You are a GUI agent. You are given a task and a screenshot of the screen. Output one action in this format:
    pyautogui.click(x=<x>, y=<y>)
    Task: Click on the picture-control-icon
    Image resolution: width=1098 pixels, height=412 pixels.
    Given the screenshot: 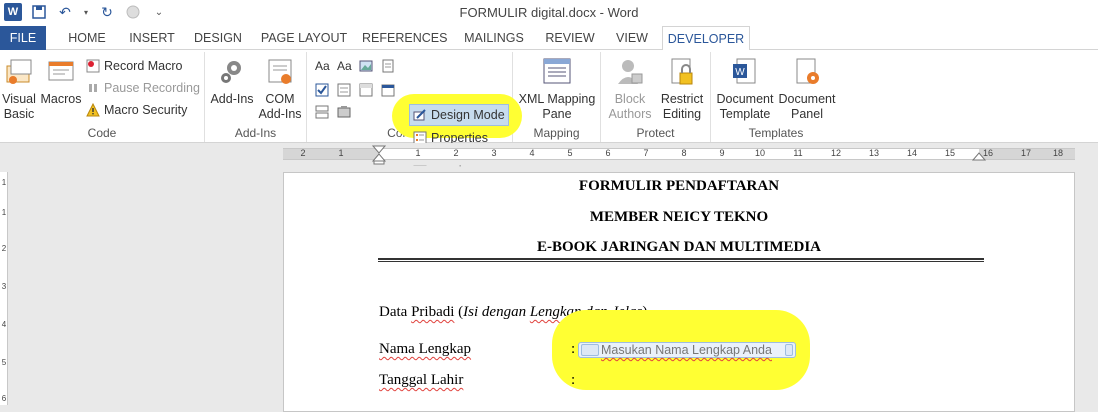 What is the action you would take?
    pyautogui.click(x=366, y=66)
    